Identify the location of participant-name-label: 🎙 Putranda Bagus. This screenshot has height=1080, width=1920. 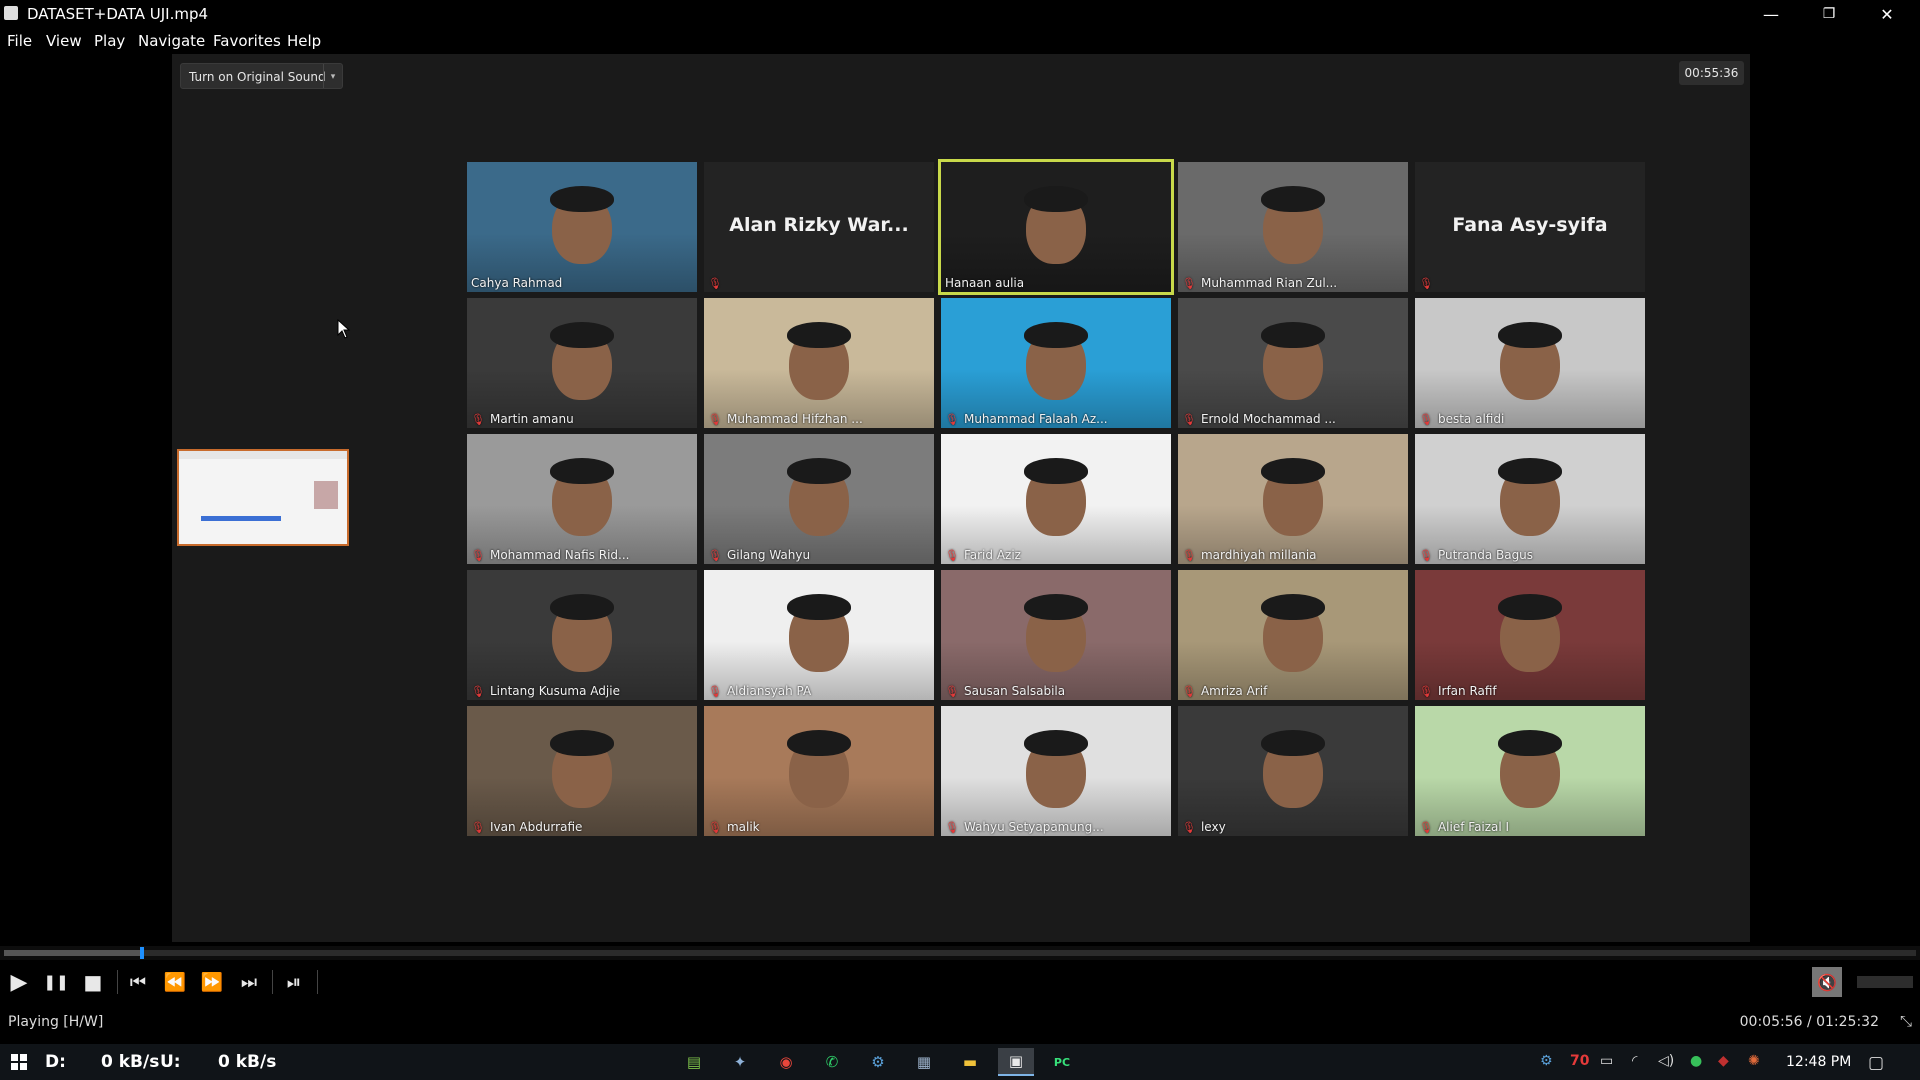
(1476, 555).